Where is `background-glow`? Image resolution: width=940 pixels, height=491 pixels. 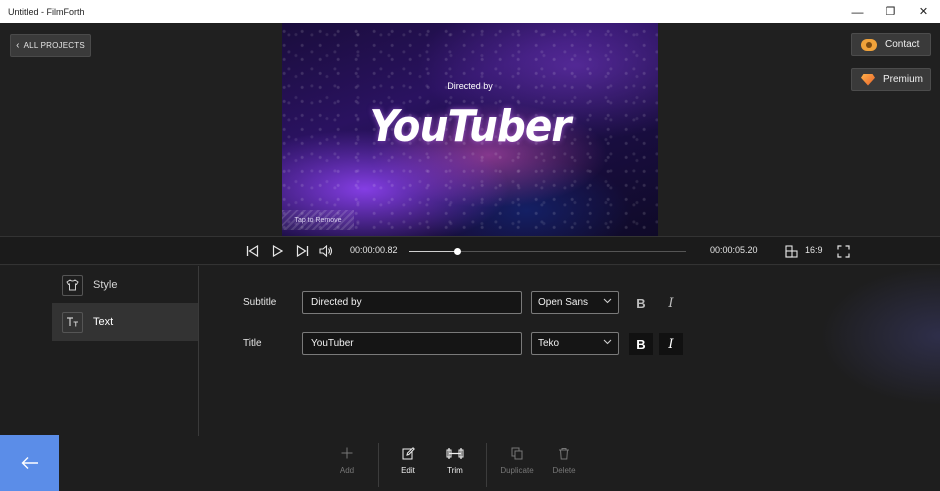 background-glow is located at coordinates (880, 336).